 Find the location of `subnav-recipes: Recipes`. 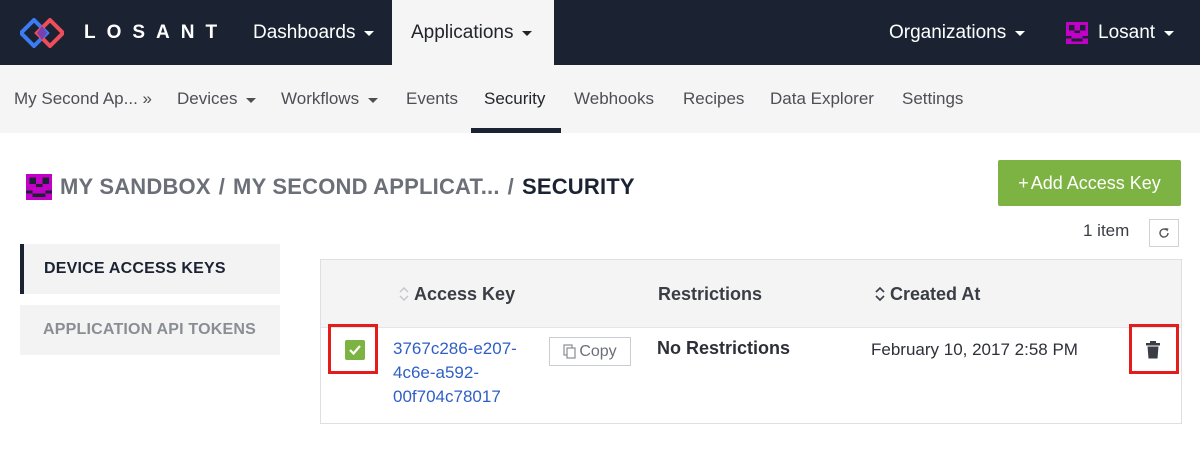

subnav-recipes: Recipes is located at coordinates (713, 99).